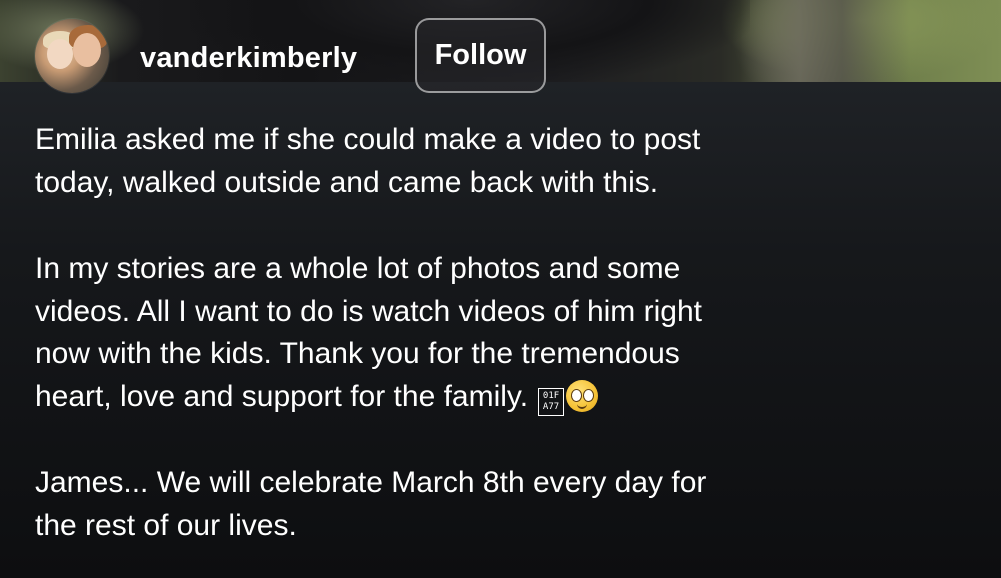  Describe the element at coordinates (60, 54) in the screenshot. I see `avatar-face-left` at that location.